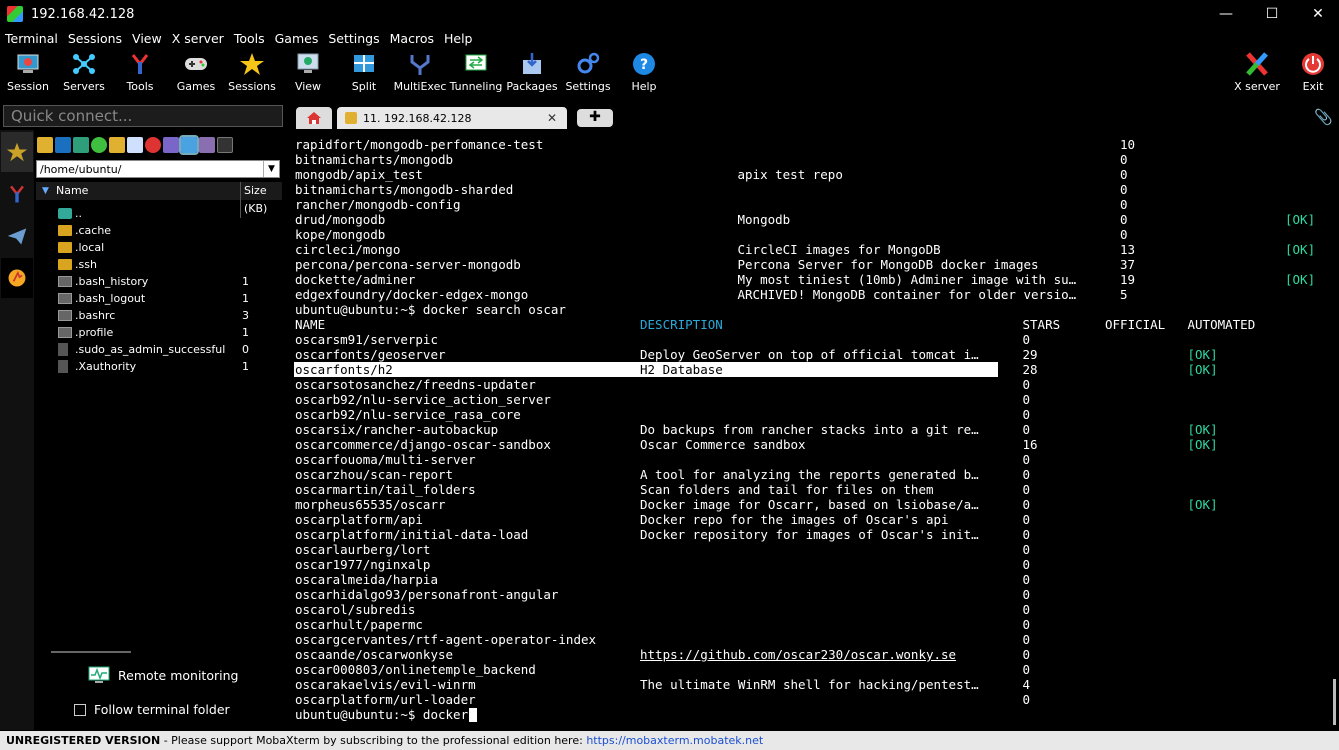 The width and height of the screenshot is (1339, 750). I want to click on packages-button: Packages, so click(532, 71).